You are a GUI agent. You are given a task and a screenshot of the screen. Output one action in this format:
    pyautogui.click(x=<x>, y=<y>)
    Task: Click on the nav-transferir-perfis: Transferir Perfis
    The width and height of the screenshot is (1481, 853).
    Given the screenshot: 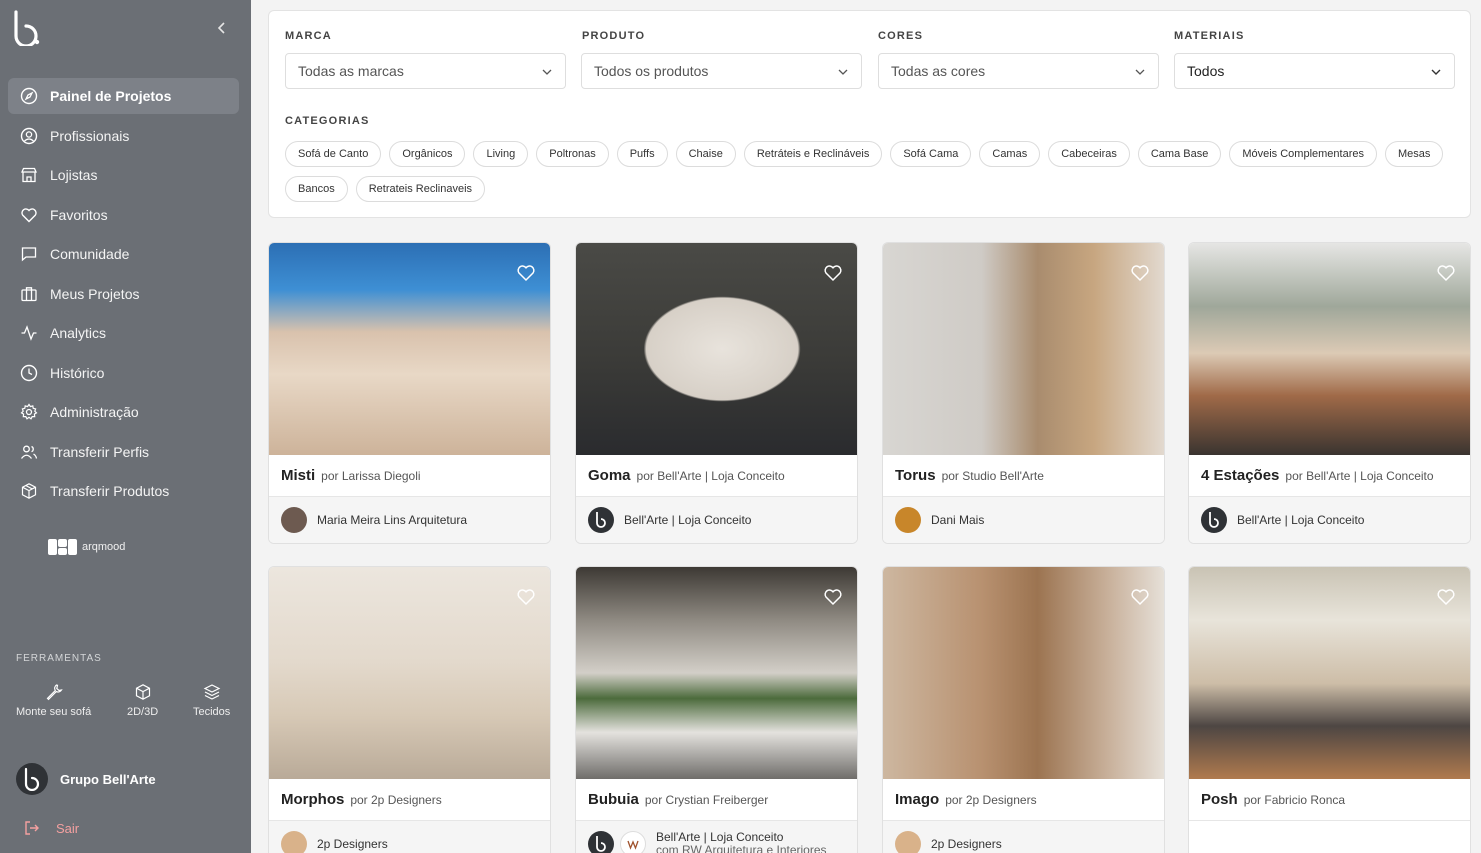 What is the action you would take?
    pyautogui.click(x=123, y=452)
    